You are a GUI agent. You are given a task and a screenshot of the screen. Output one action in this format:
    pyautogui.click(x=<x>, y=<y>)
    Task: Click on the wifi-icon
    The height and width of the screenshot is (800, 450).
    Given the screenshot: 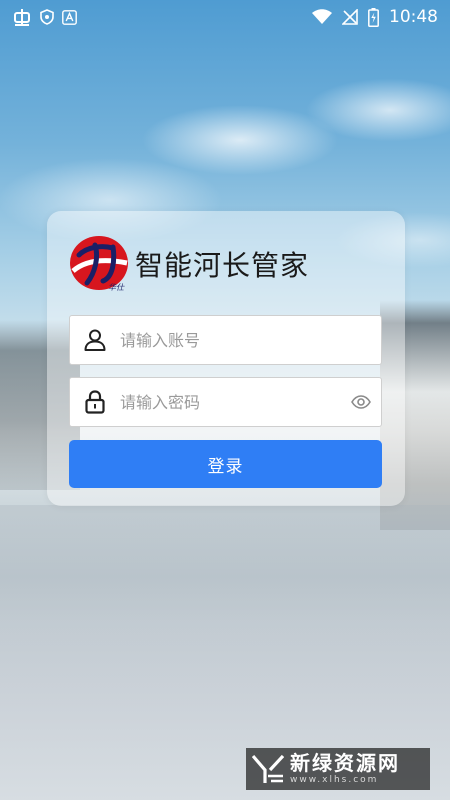 What is the action you would take?
    pyautogui.click(x=322, y=17)
    